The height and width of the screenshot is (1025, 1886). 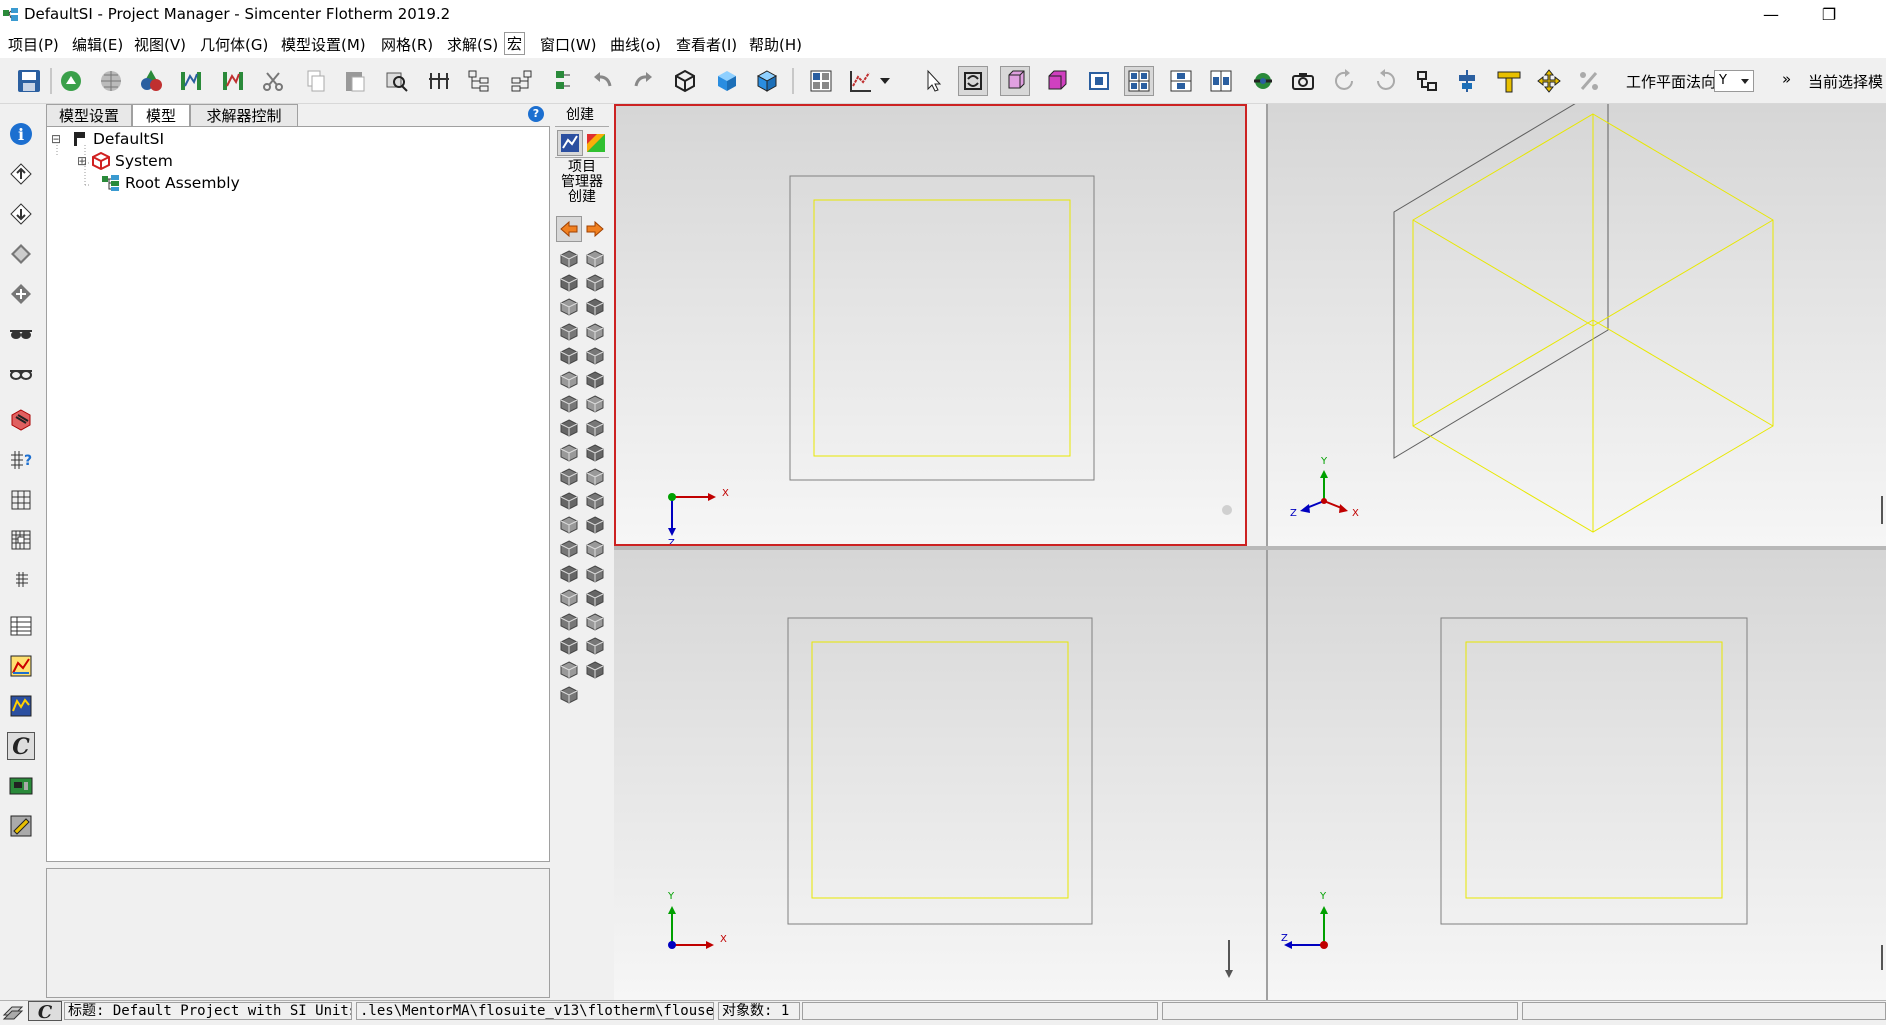 What do you see at coordinates (21, 626) in the screenshot?
I see `table-icon` at bounding box center [21, 626].